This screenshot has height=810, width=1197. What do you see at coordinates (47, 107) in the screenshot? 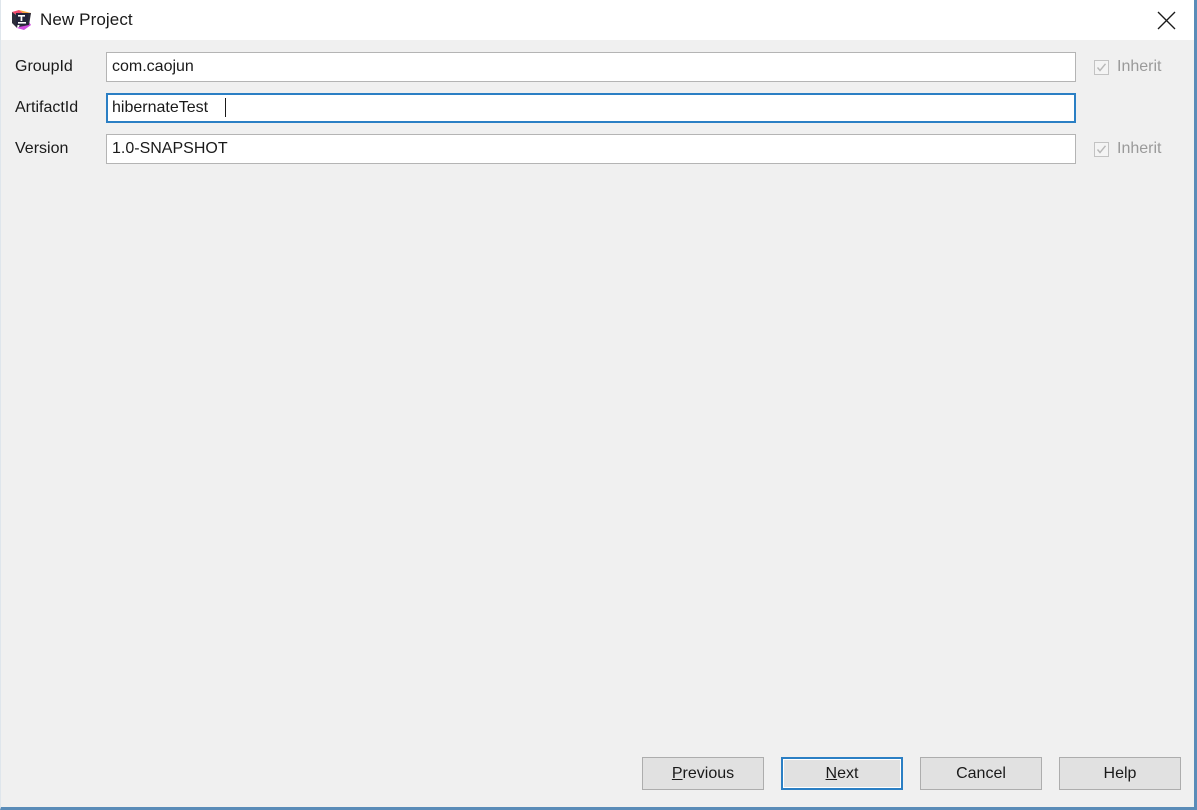
I see `label-artifactid: ArtifactId` at bounding box center [47, 107].